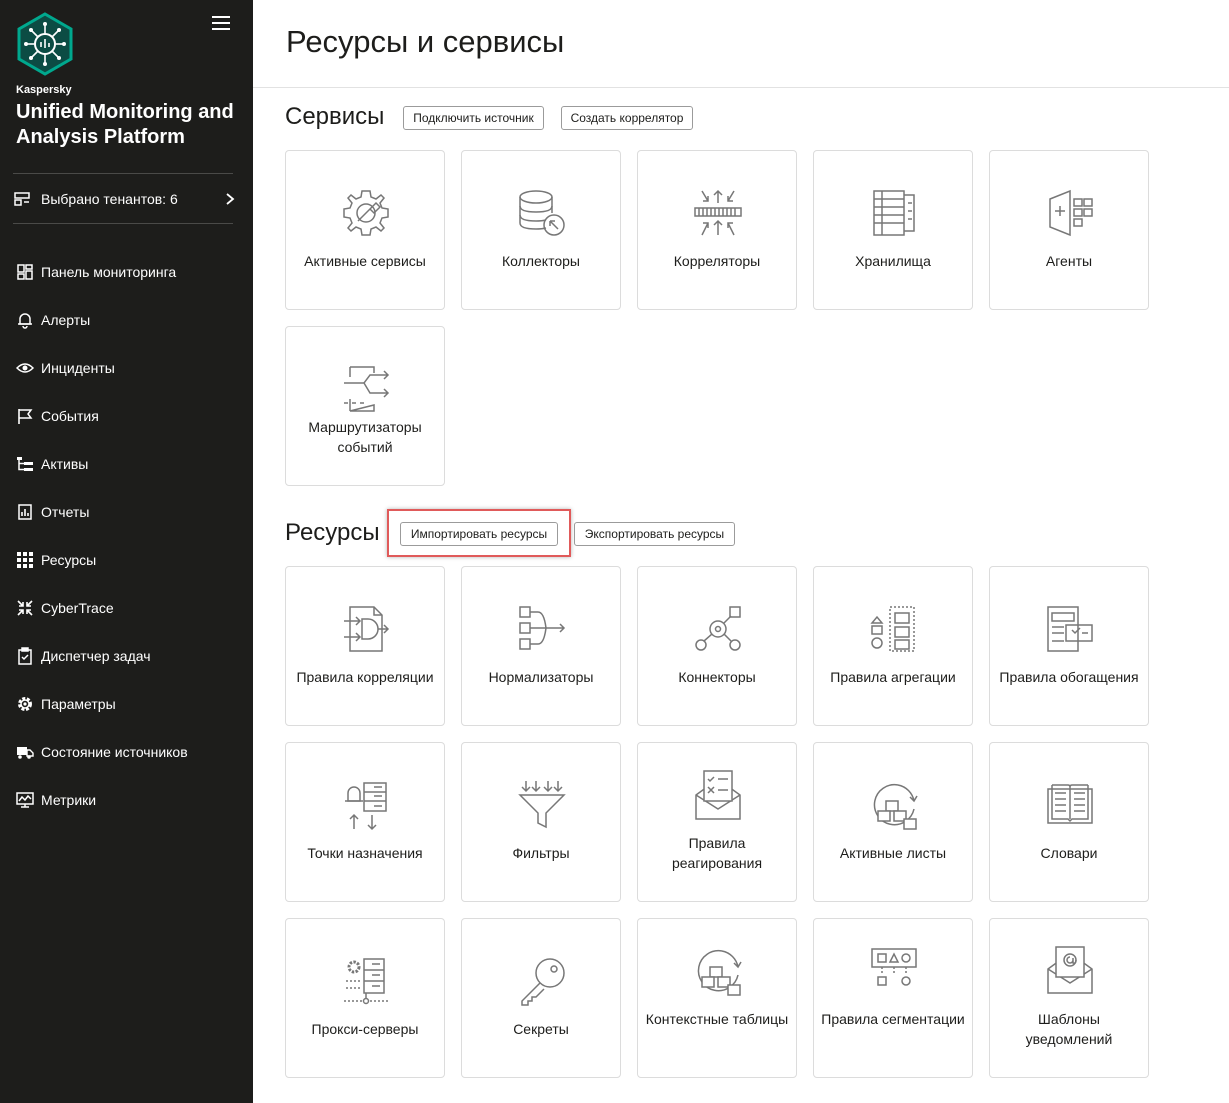 This screenshot has width=1229, height=1103. What do you see at coordinates (717, 646) in the screenshot?
I see `tile-connectors: Коннекторы` at bounding box center [717, 646].